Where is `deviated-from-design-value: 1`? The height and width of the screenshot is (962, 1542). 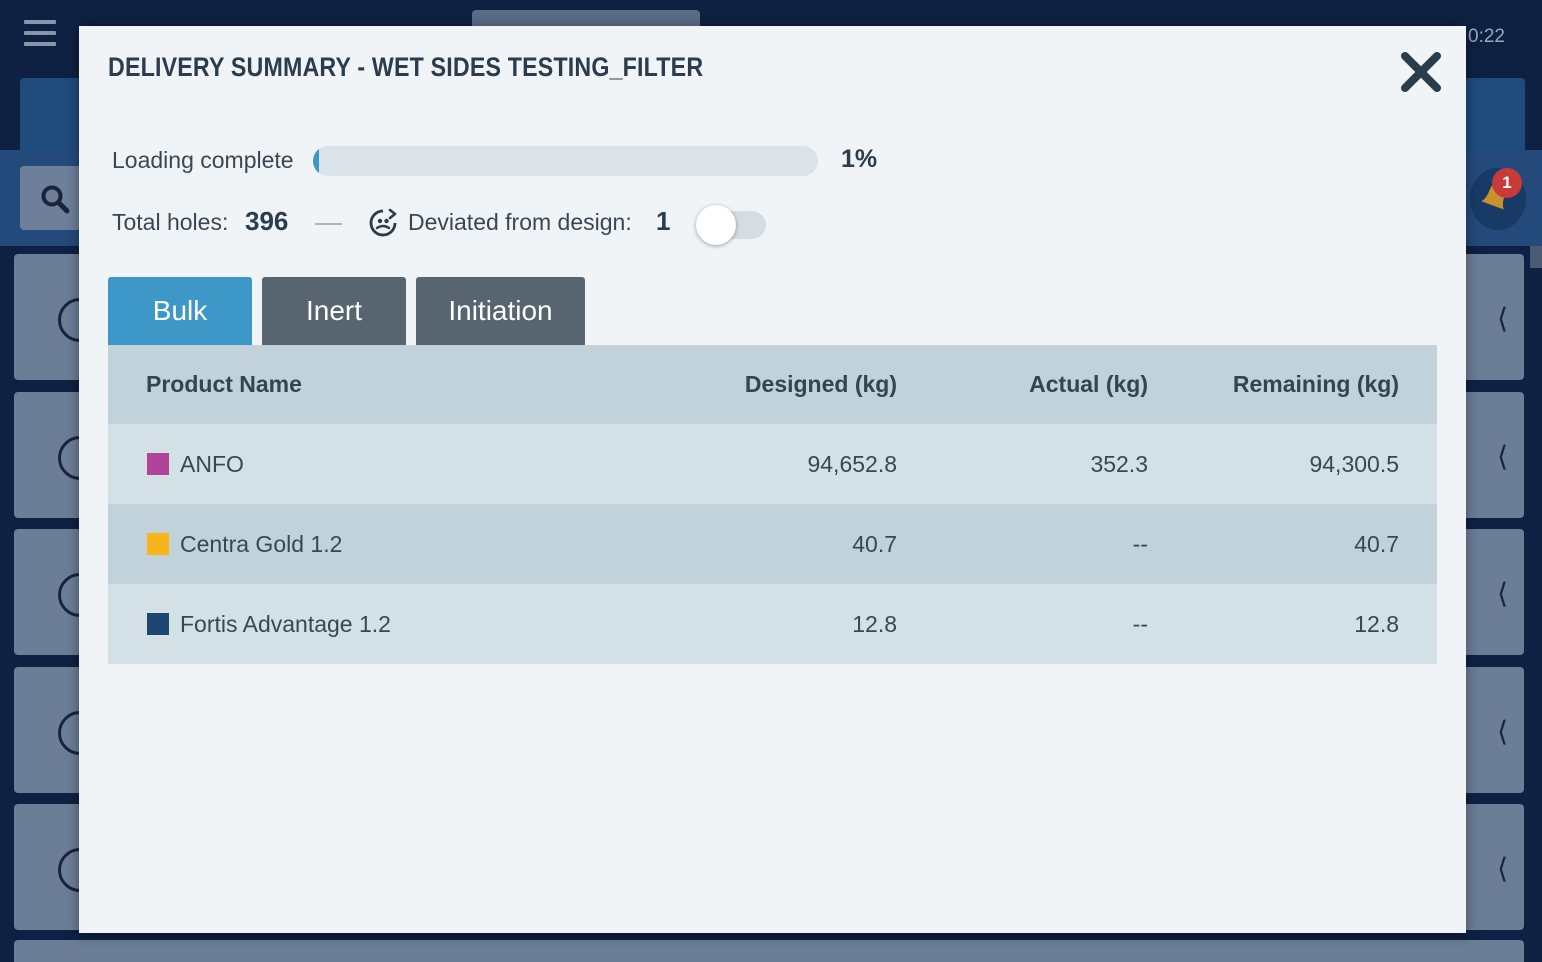 deviated-from-design-value: 1 is located at coordinates (663, 221).